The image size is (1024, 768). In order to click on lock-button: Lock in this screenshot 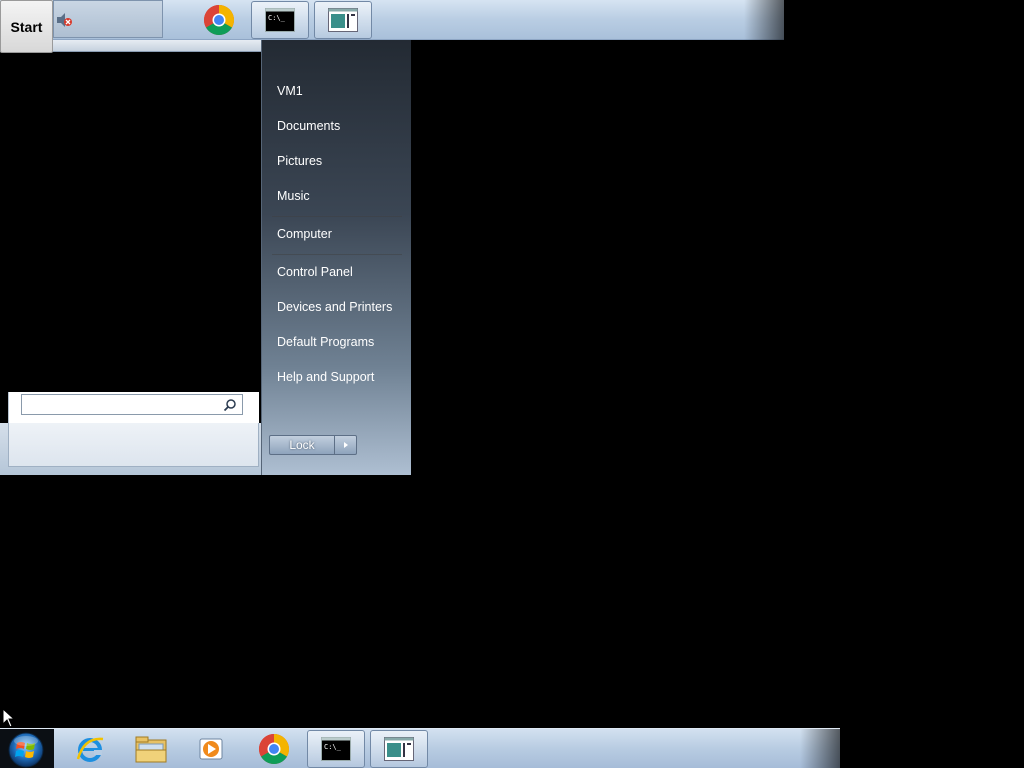, I will do `click(302, 445)`.